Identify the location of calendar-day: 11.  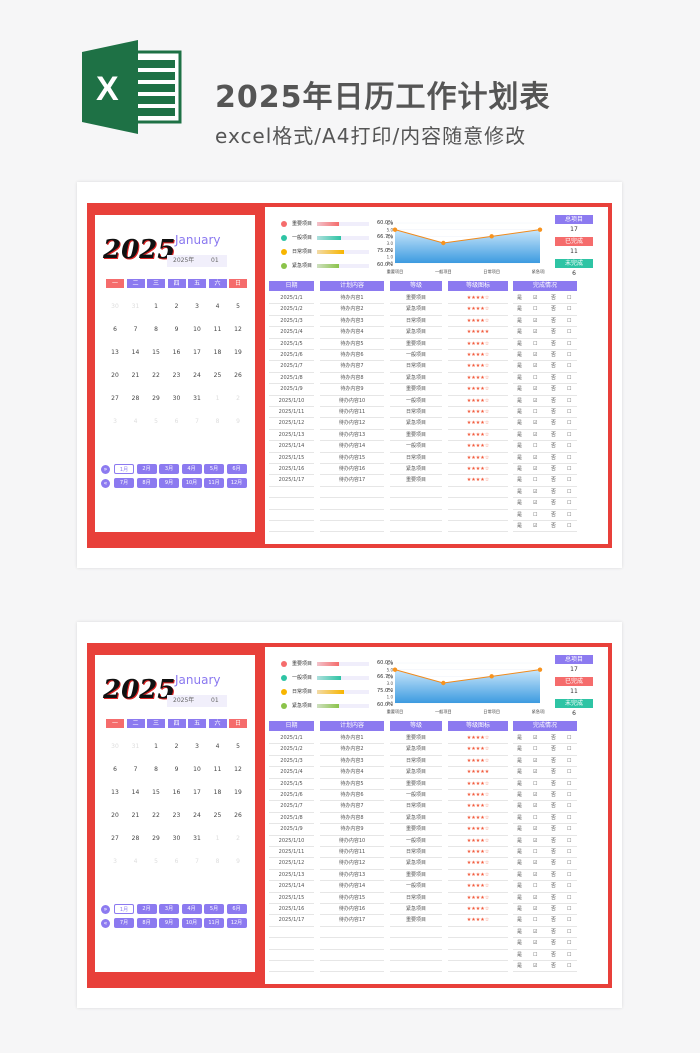
(218, 769).